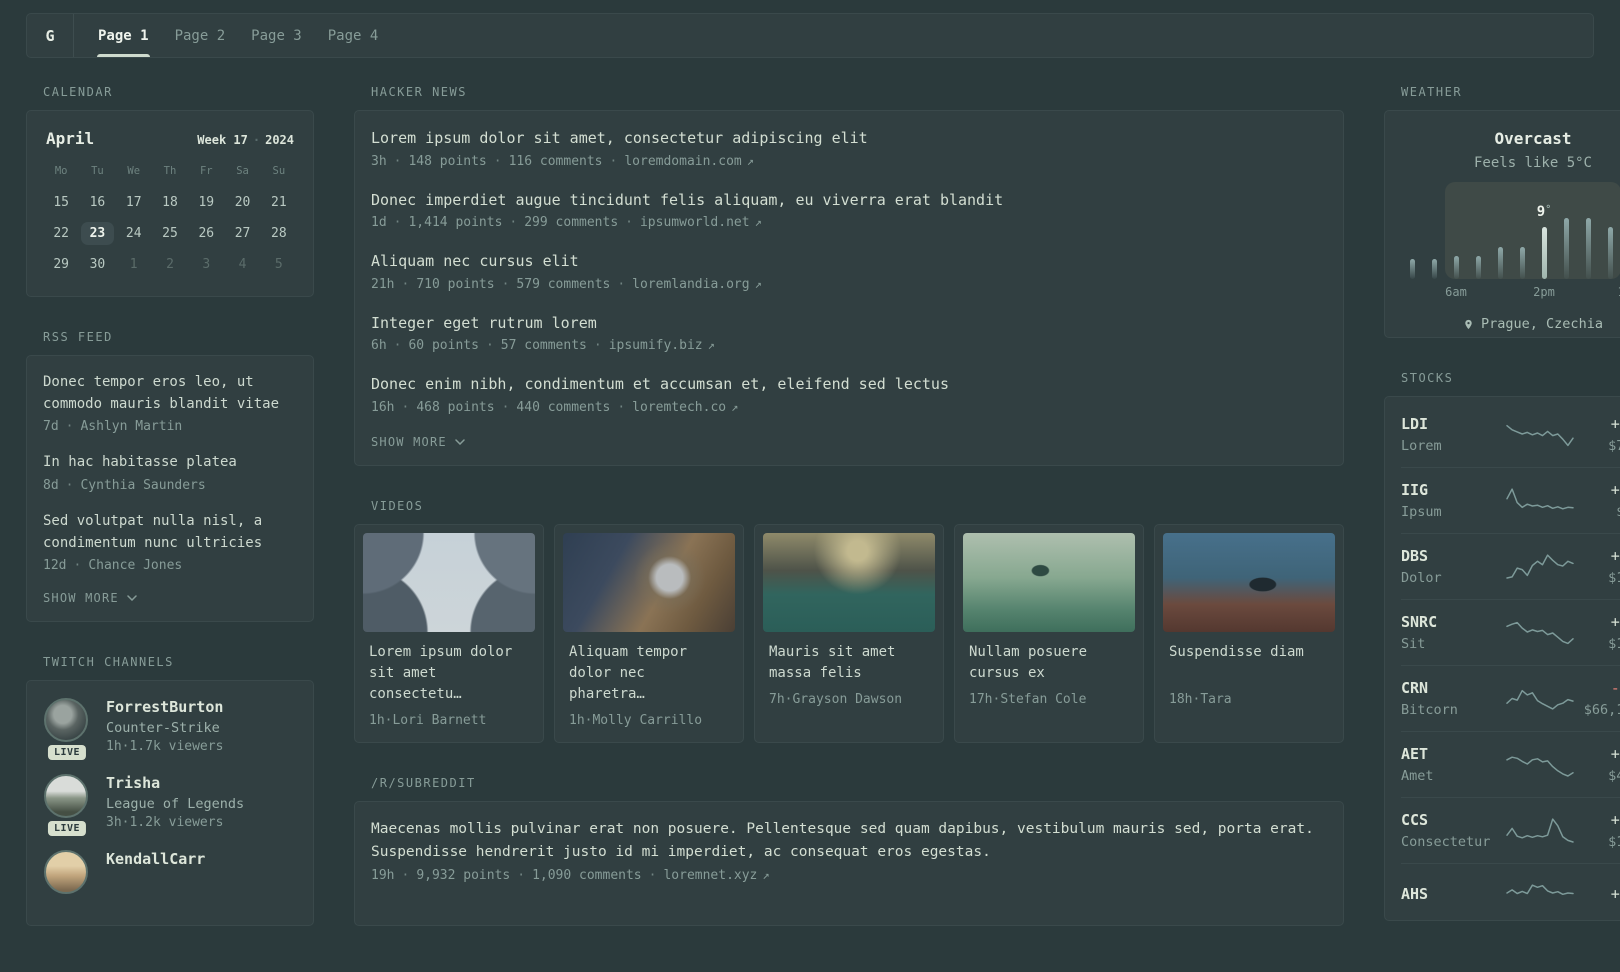 The image size is (1620, 972). Describe the element at coordinates (849, 323) in the screenshot. I see `hackernews-item-title: Integer eget rutrum lorem` at that location.